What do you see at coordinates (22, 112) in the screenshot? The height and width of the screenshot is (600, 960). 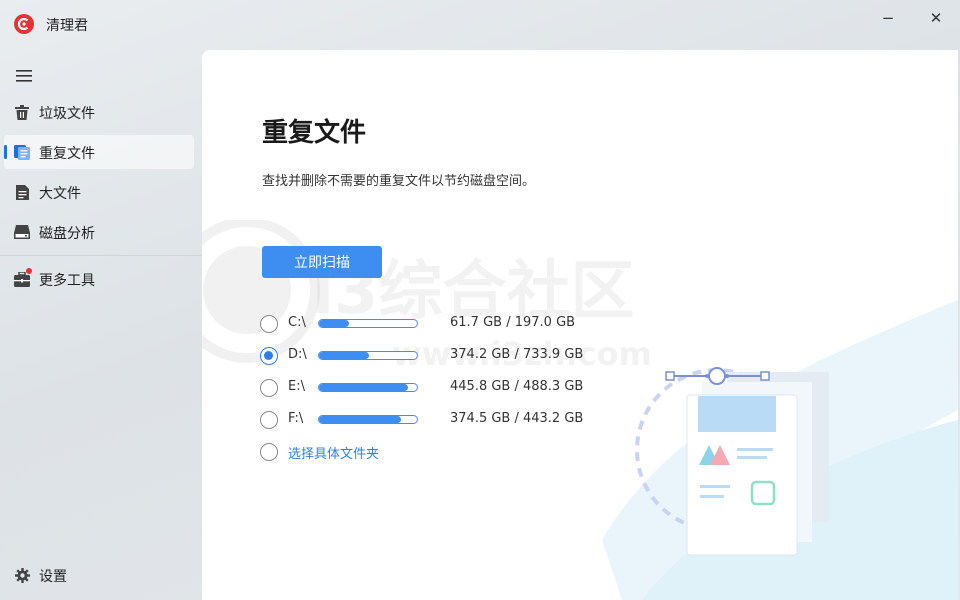 I see `trash-icon` at bounding box center [22, 112].